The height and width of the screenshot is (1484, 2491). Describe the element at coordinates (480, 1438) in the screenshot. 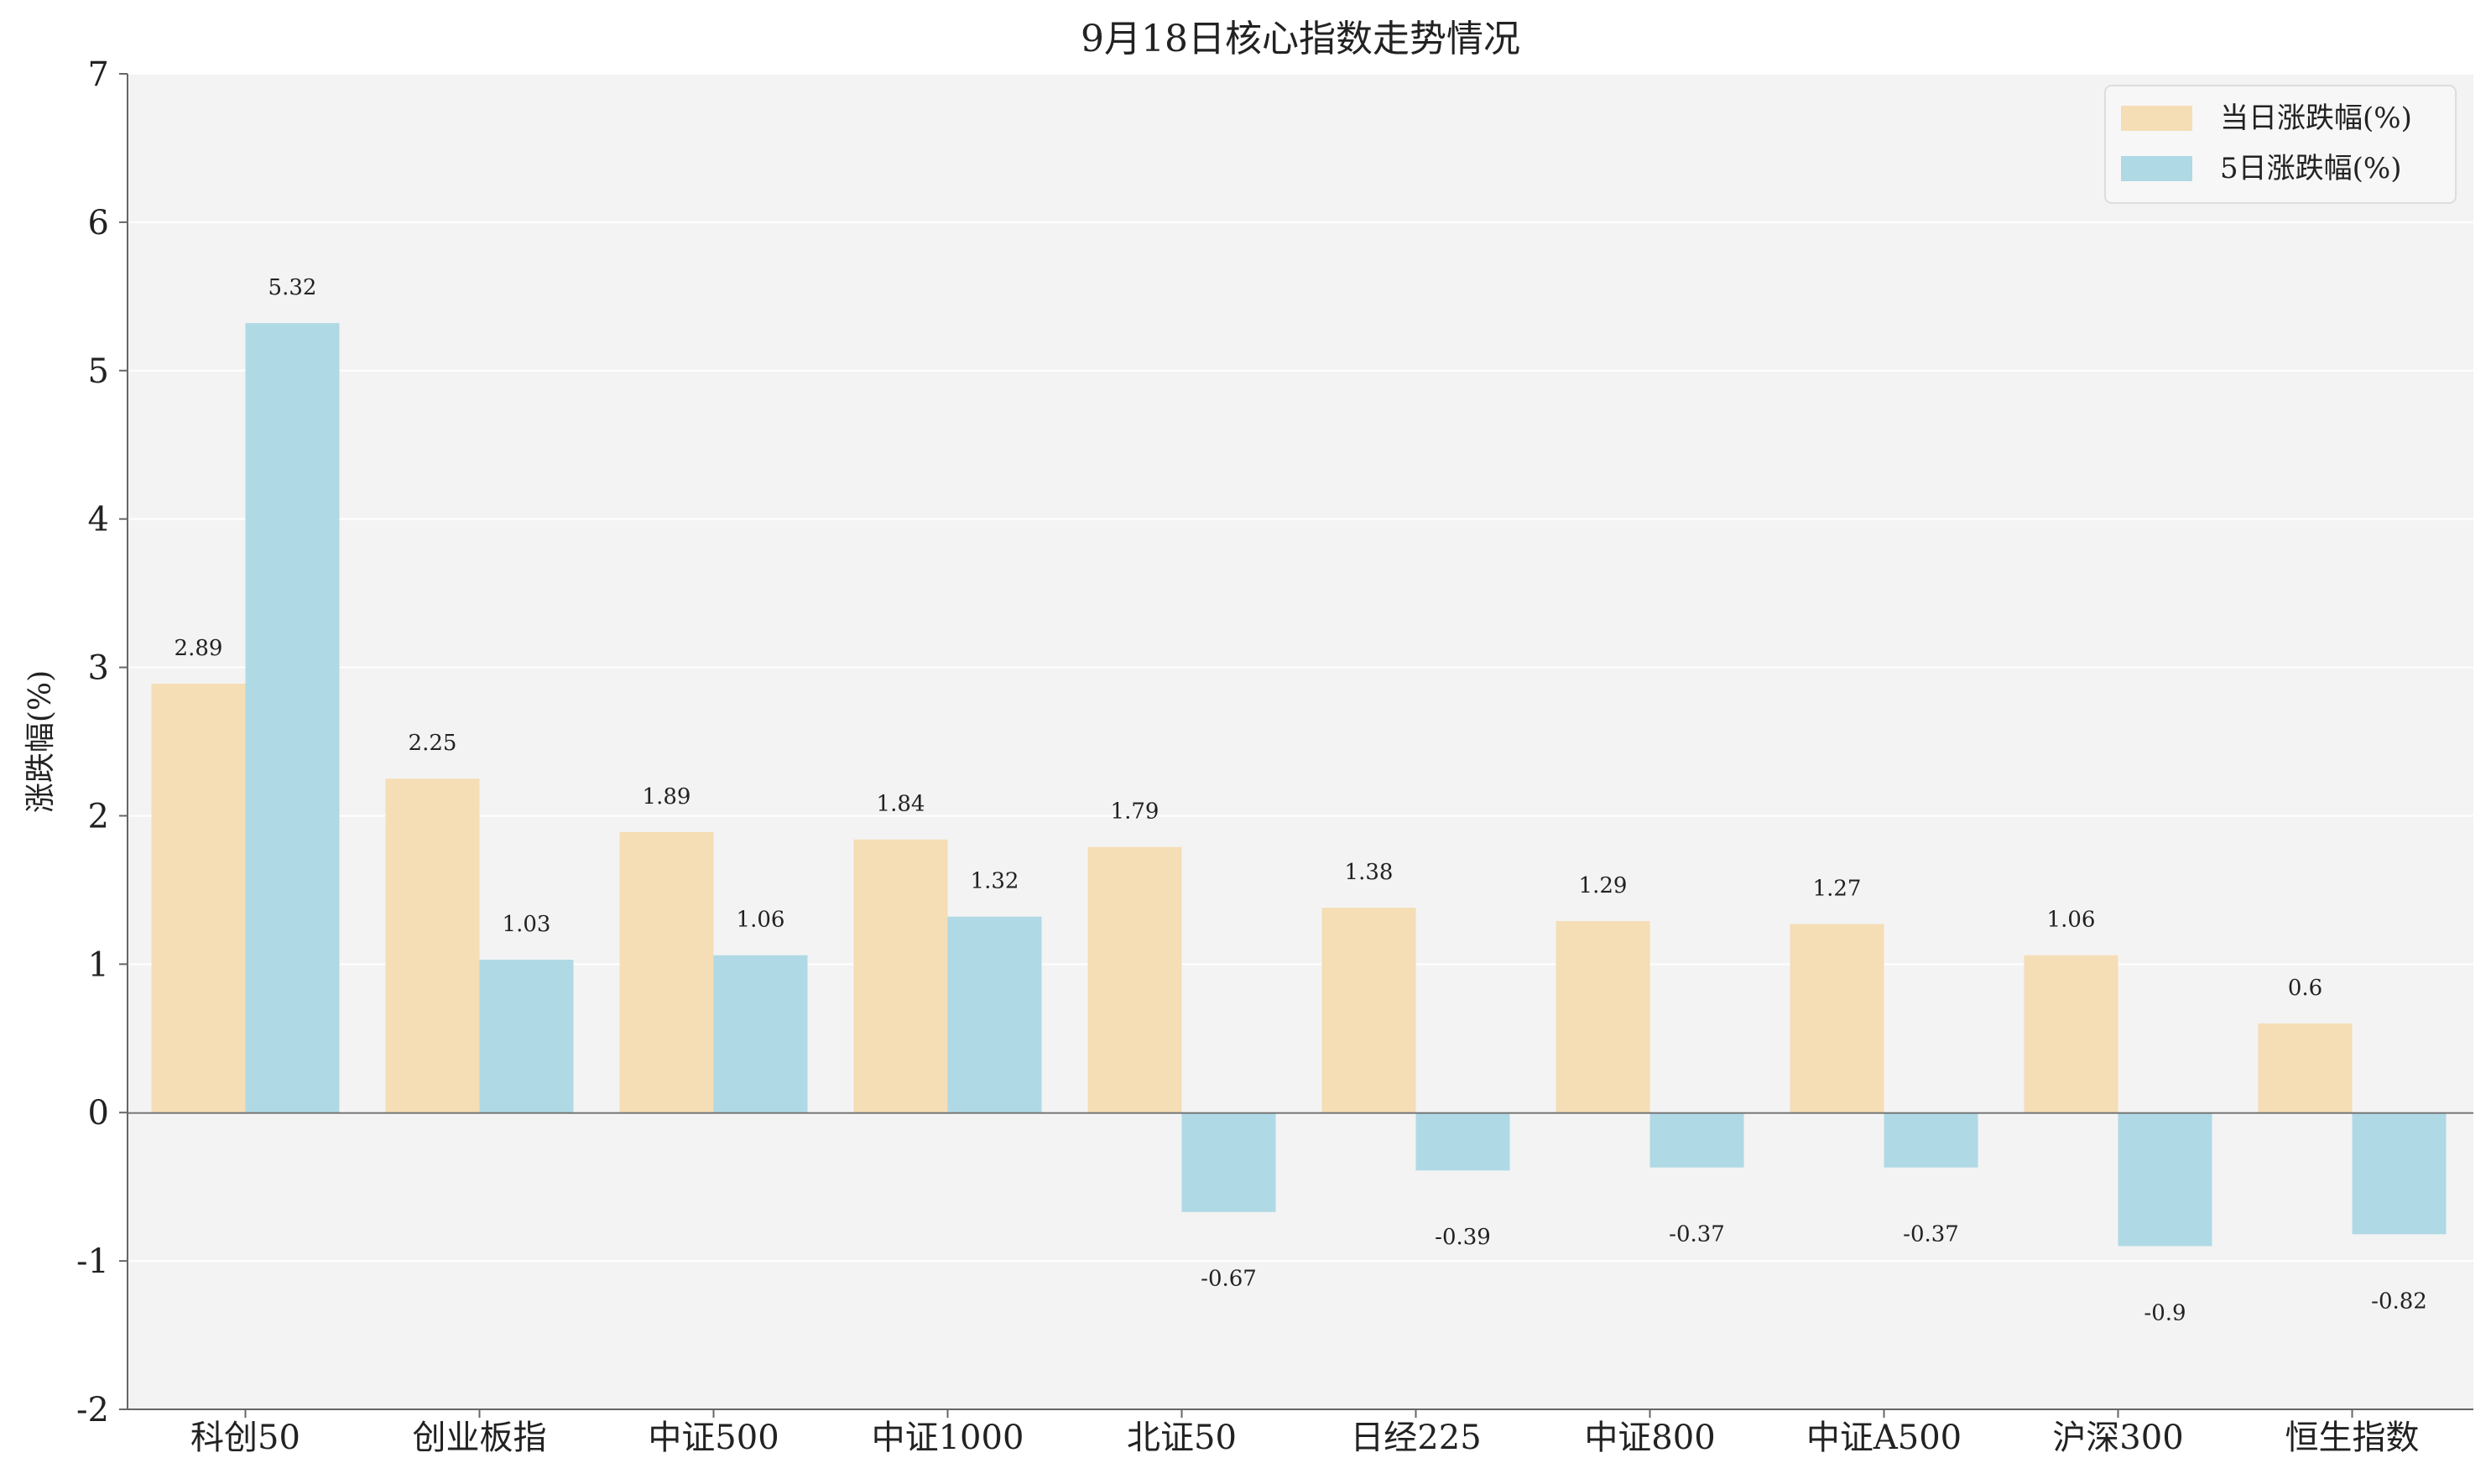

I see `x-tick-label: 创业板指` at that location.